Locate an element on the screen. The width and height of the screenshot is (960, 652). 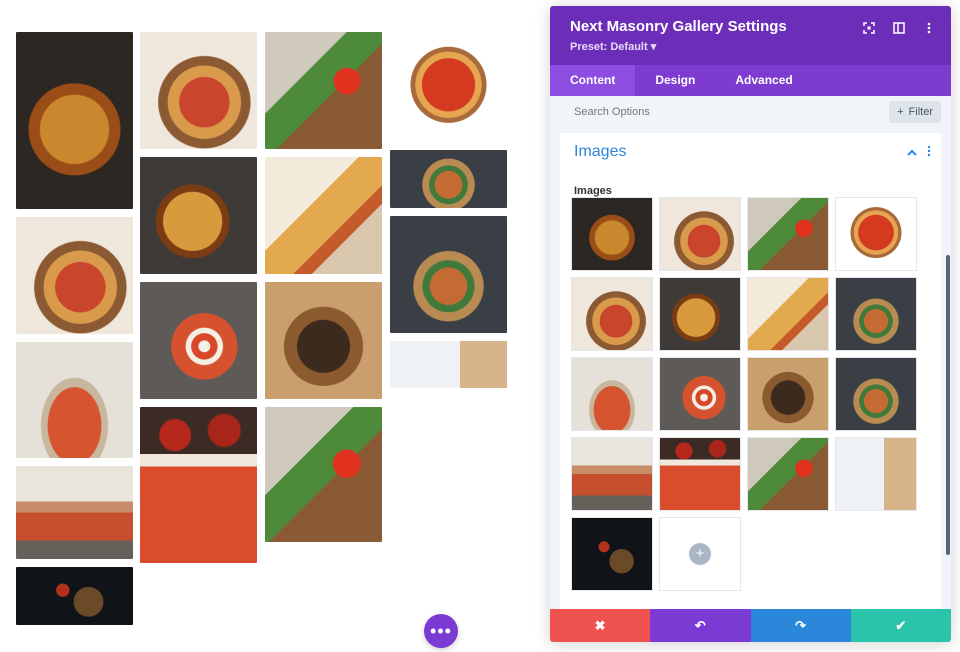
settings-tabs: Content Design Advanced is located at coordinates (750, 80).